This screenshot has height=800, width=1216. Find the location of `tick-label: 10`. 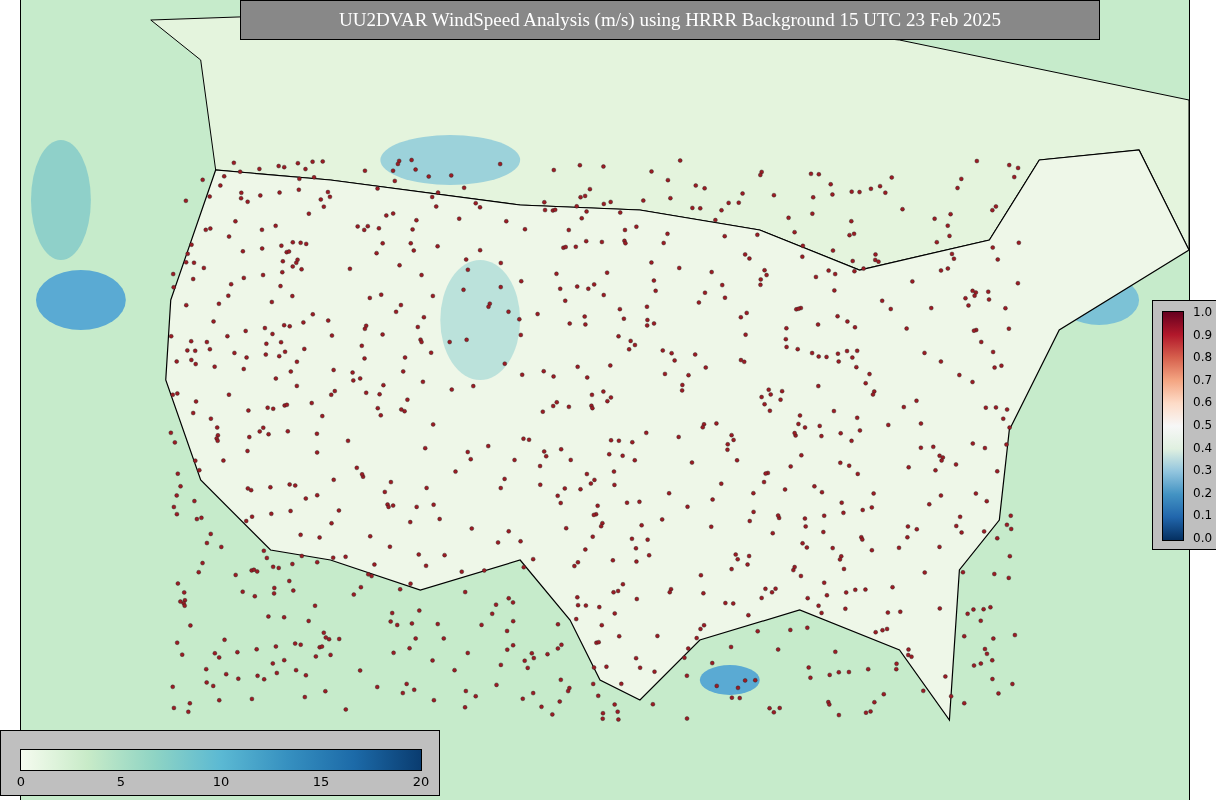

tick-label: 10 is located at coordinates (221, 781).